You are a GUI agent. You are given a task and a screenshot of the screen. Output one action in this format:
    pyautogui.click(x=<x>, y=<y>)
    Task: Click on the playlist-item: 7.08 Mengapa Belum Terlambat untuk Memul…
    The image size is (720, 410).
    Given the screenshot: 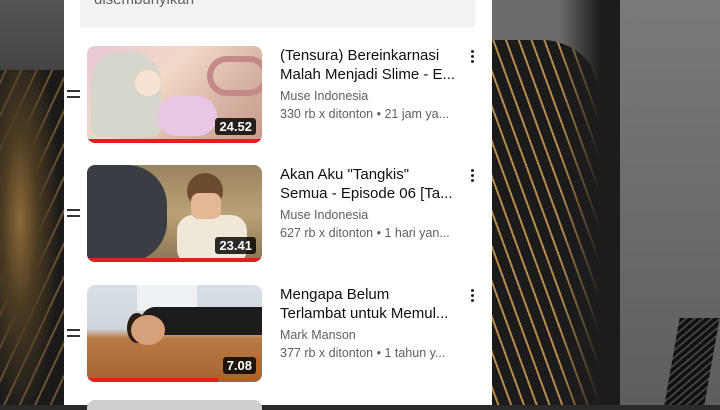 What is the action you would take?
    pyautogui.click(x=278, y=335)
    